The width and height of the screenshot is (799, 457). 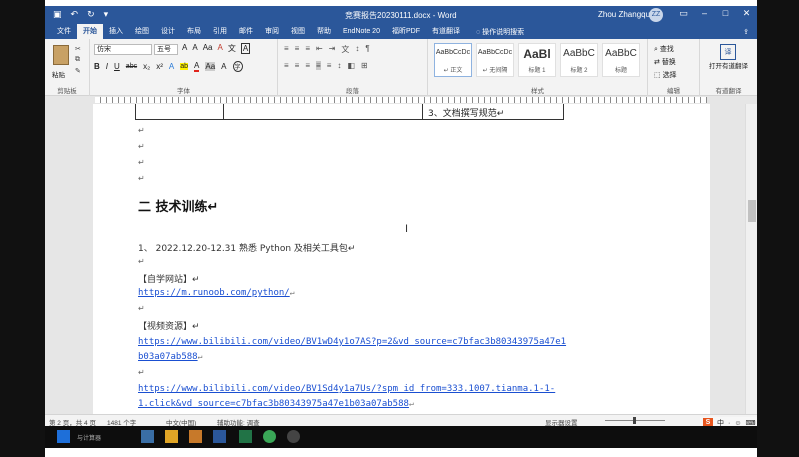 What do you see at coordinates (58, 74) in the screenshot?
I see `paste-button: 粘贴` at bounding box center [58, 74].